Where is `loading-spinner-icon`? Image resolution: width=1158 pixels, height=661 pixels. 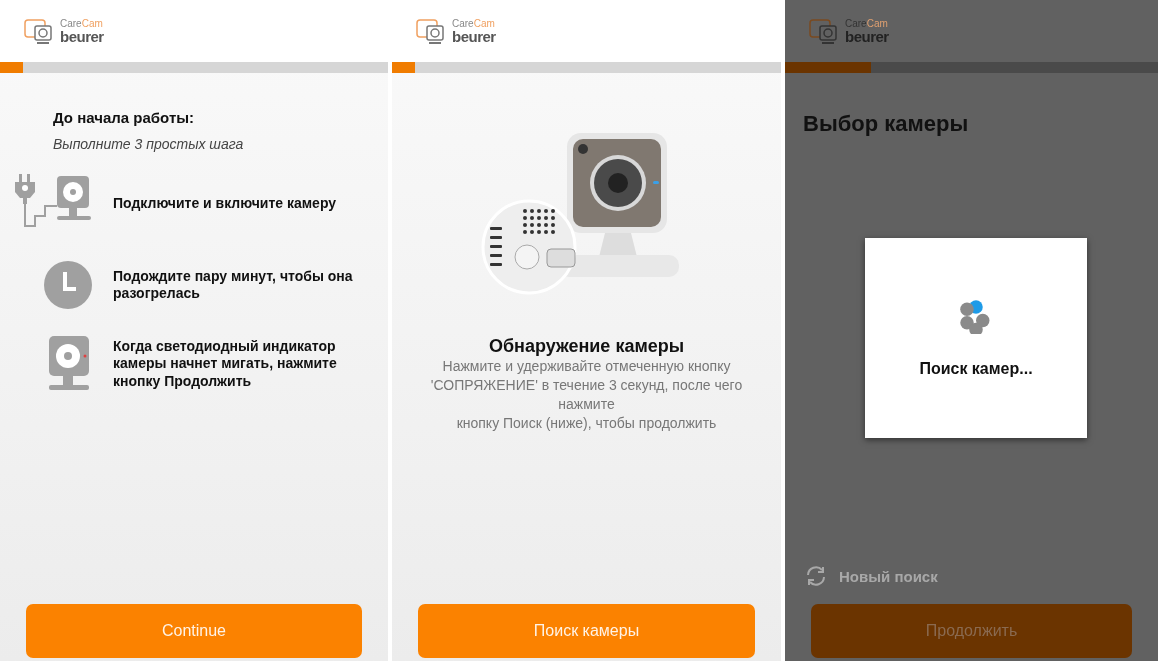
loading-spinner-icon is located at coordinates (976, 316).